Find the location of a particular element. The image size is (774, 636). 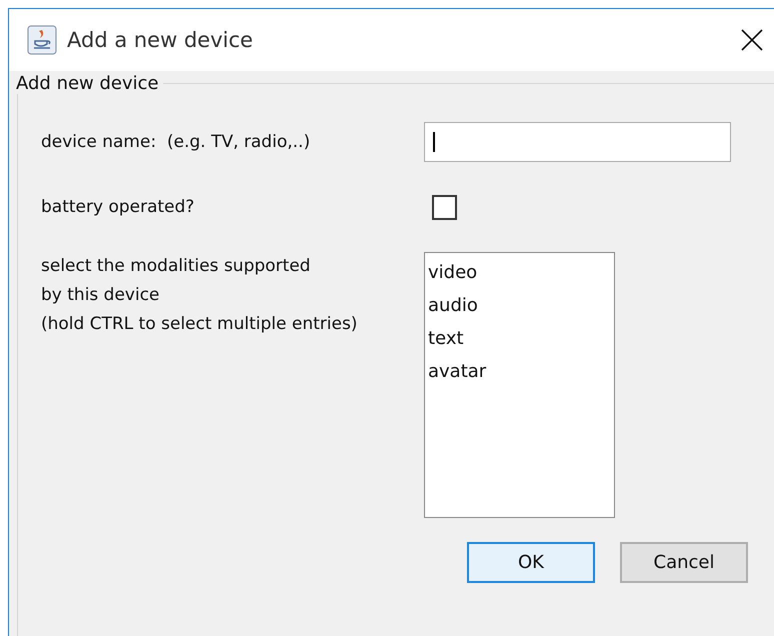

window-title: Add a new device is located at coordinates (160, 40).